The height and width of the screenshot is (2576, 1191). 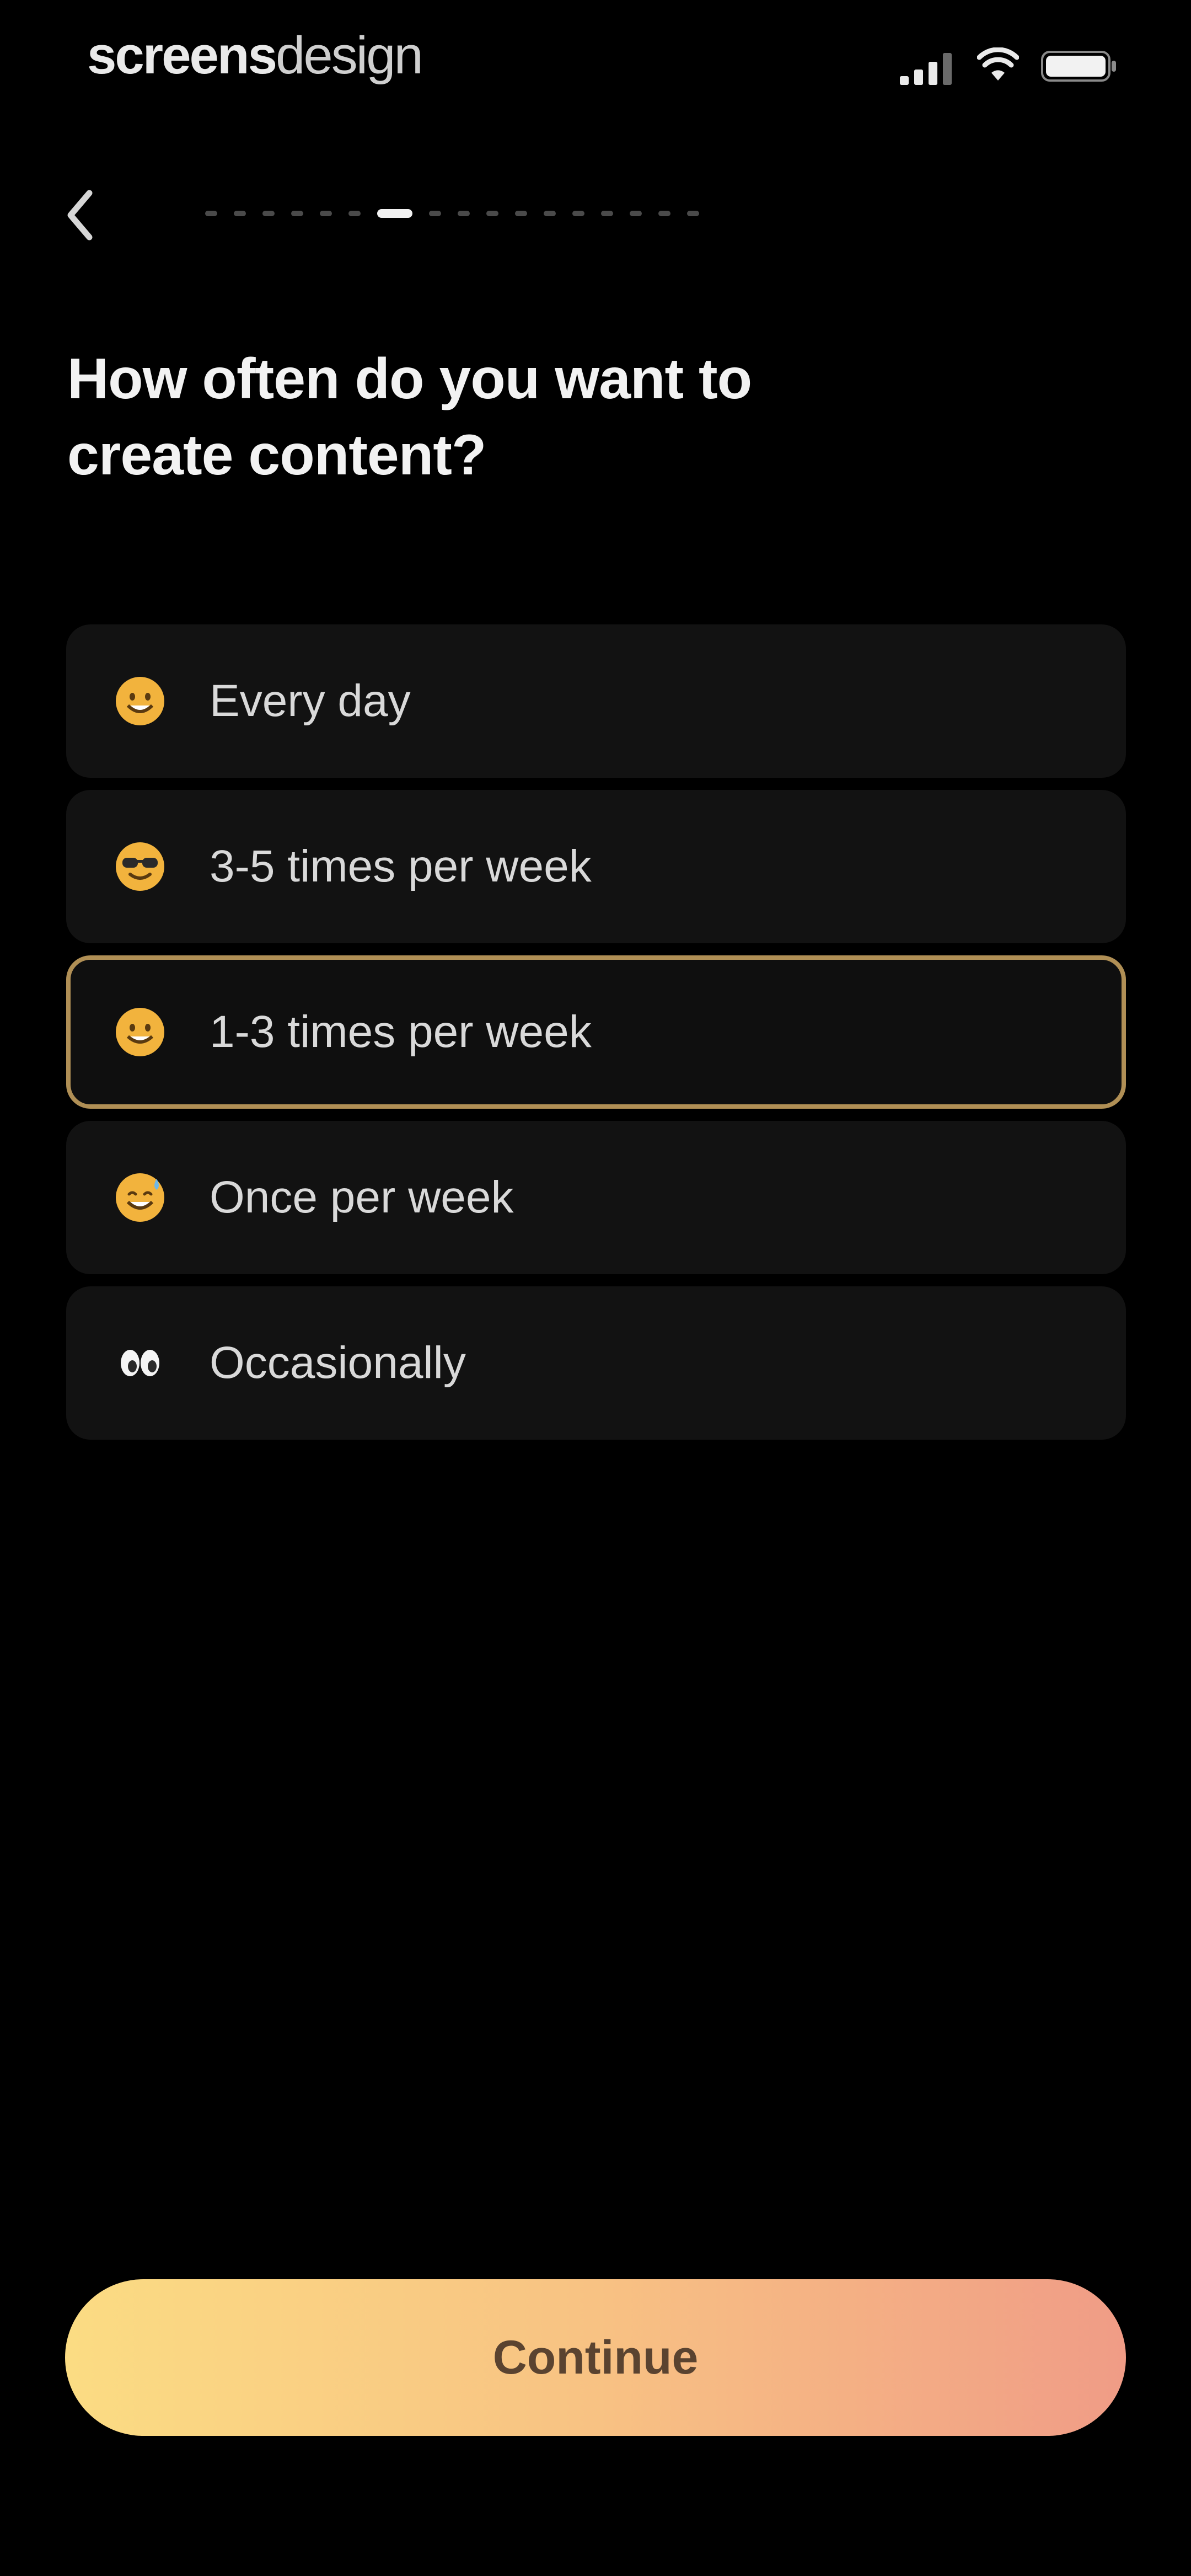 I want to click on brand-logo-part2: design, so click(x=349, y=55).